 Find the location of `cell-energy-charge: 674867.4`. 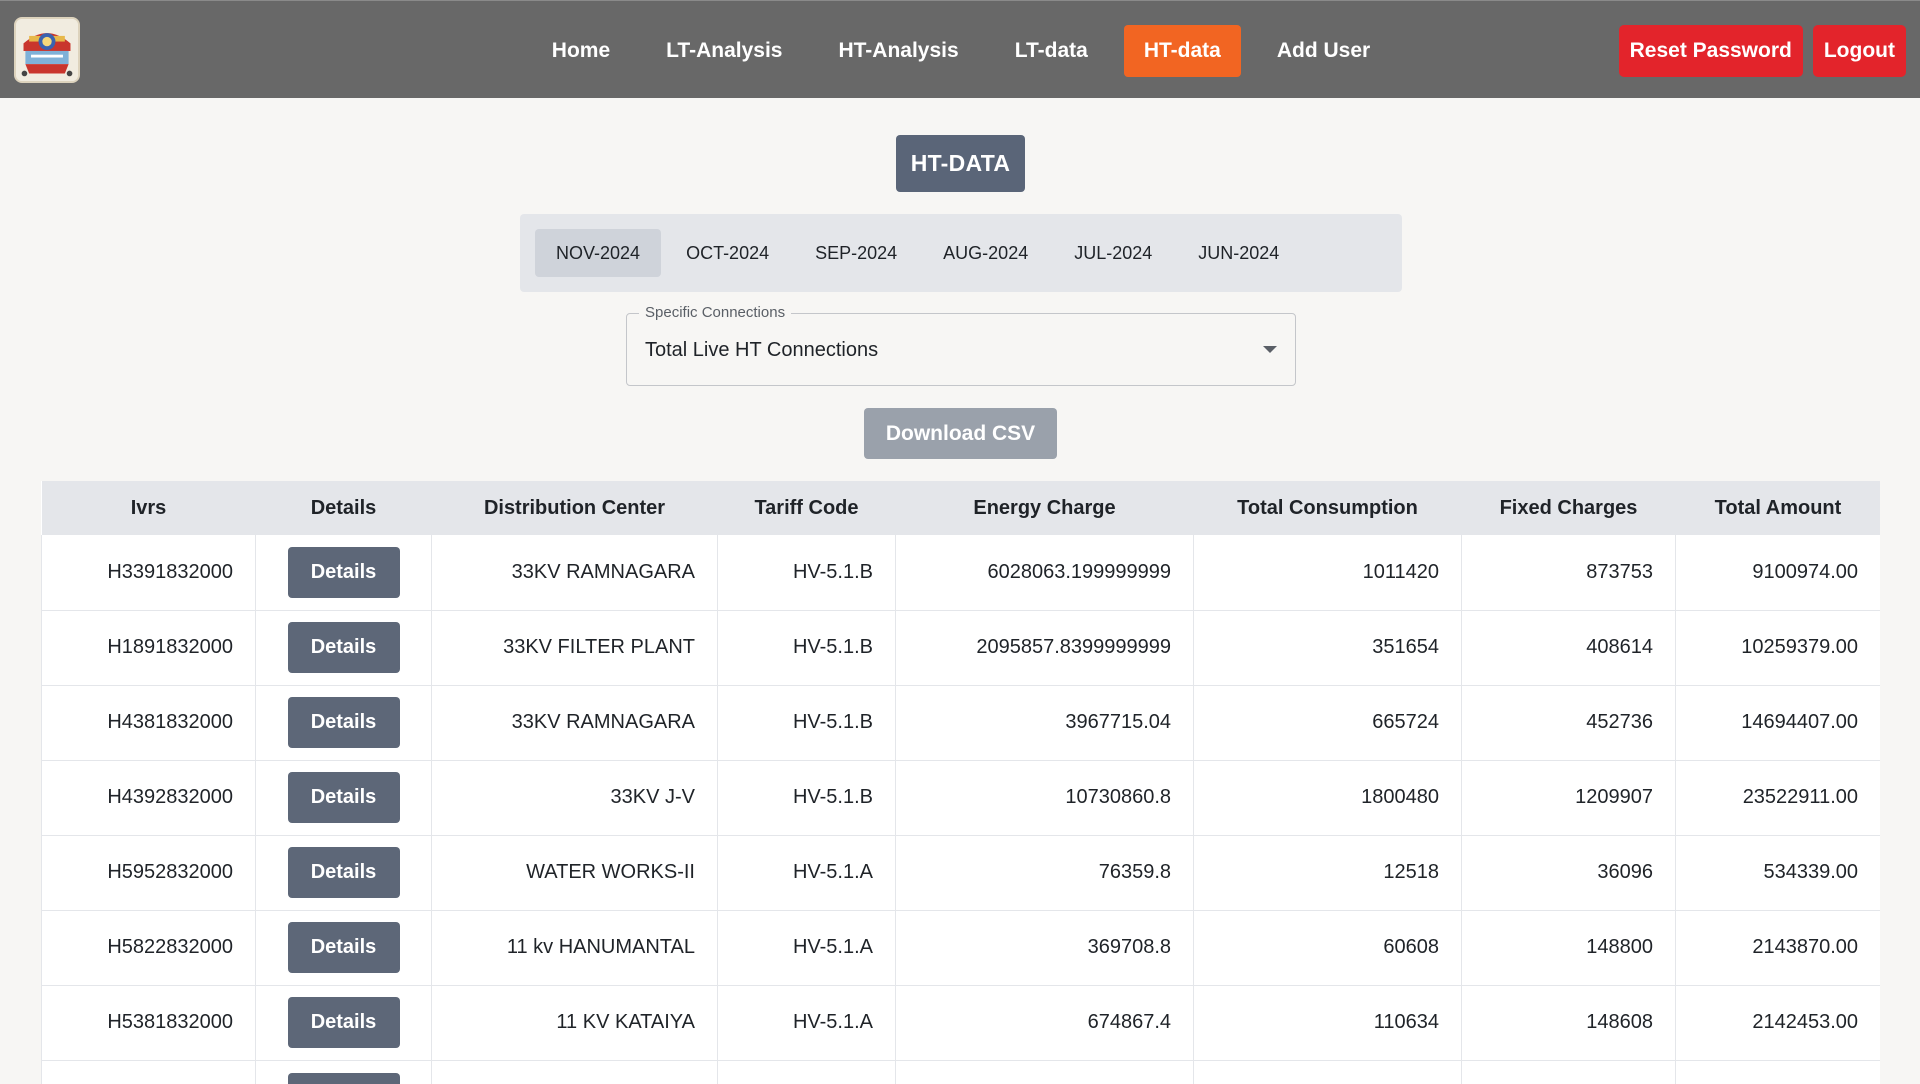

cell-energy-charge: 674867.4 is located at coordinates (1044, 1022).